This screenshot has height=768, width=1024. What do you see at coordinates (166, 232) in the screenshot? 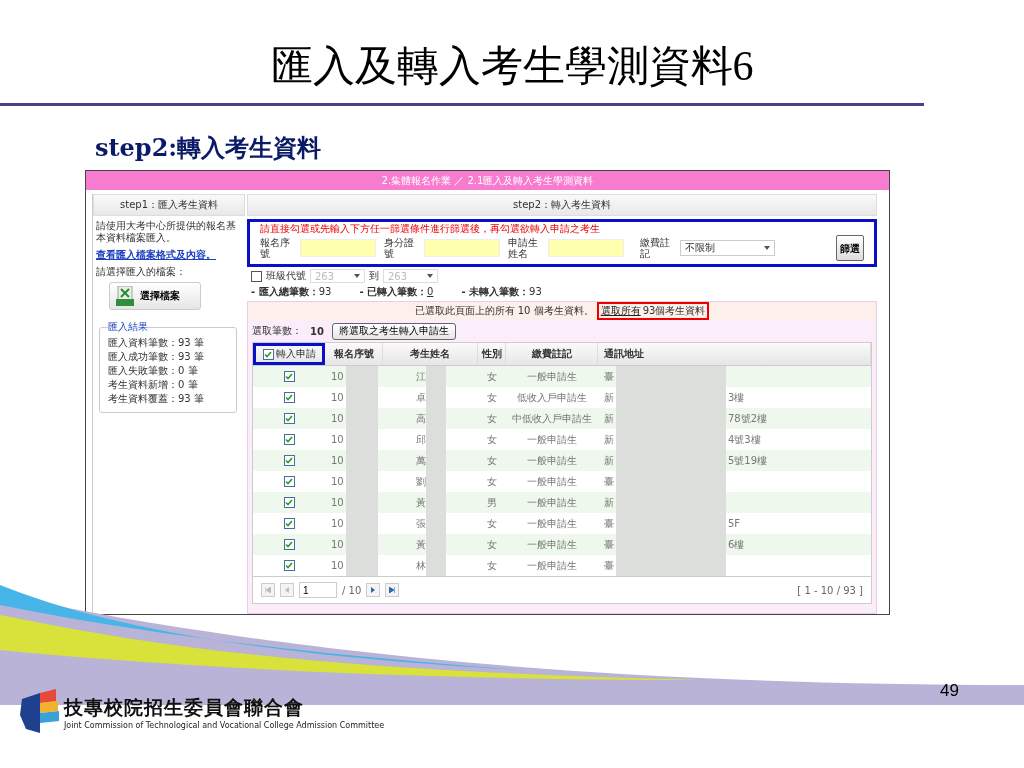
I see `instructions-text: 請使用大考中心所提供的報名基本資料檔案匯入。` at bounding box center [166, 232].